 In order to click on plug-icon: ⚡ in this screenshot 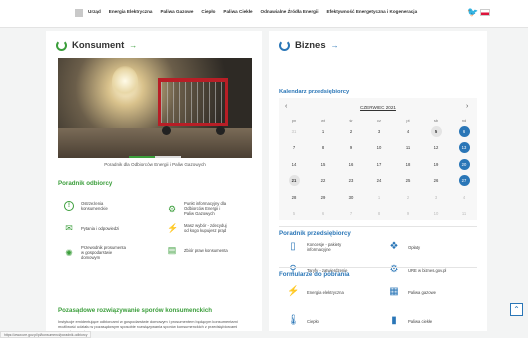, I will do `click(173, 228)`.